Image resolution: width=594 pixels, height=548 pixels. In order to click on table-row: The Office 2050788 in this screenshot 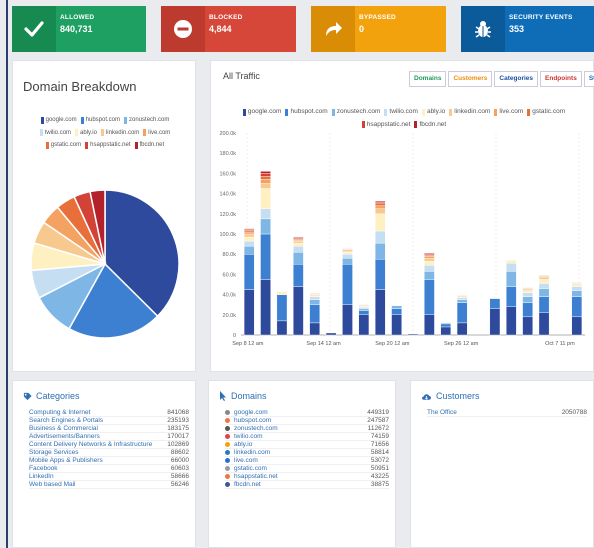, I will do `click(507, 413)`.